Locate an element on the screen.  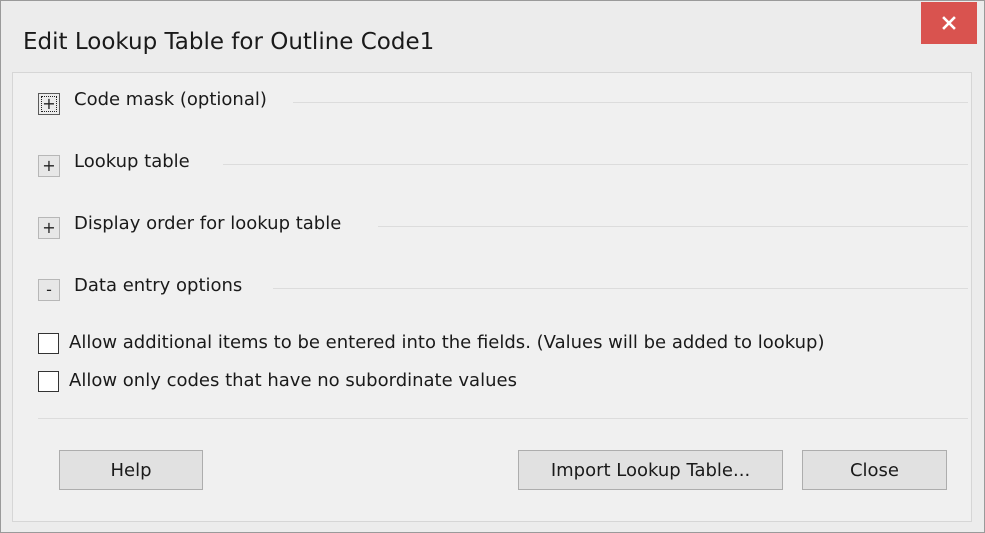
allow-additional-items-checkbox is located at coordinates (48, 343).